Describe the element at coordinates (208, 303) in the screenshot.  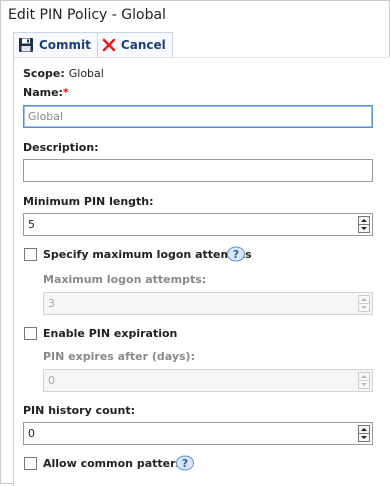
I see `max-logon-stepper: 3` at that location.